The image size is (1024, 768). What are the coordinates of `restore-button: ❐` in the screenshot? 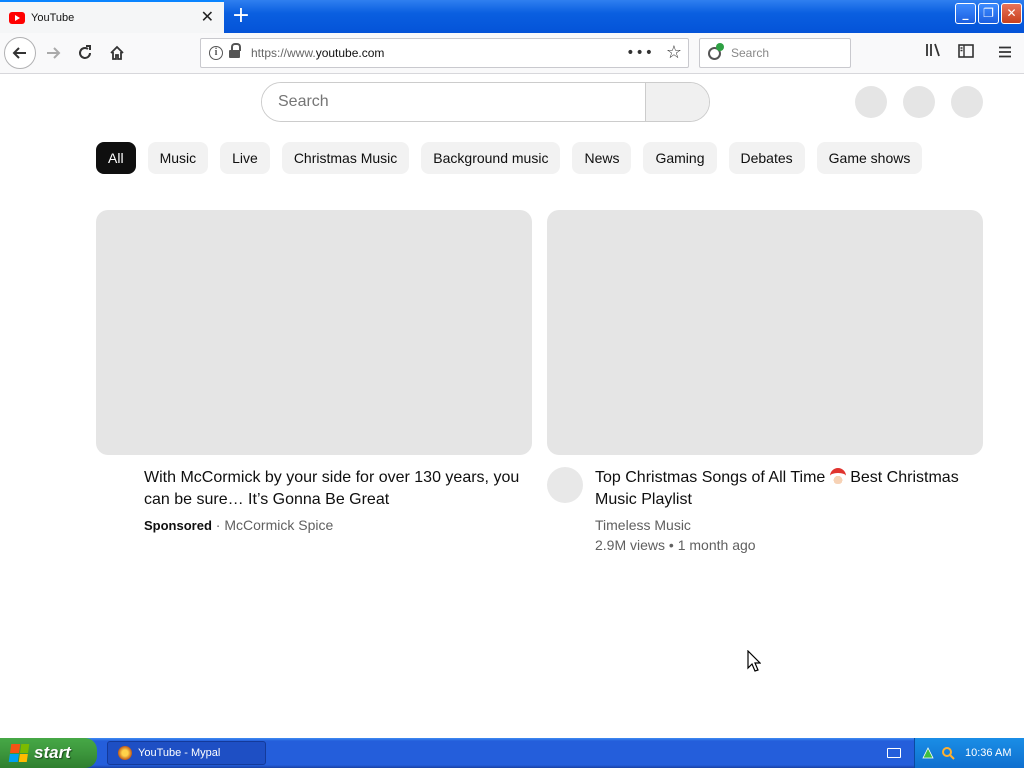 It's located at (988, 13).